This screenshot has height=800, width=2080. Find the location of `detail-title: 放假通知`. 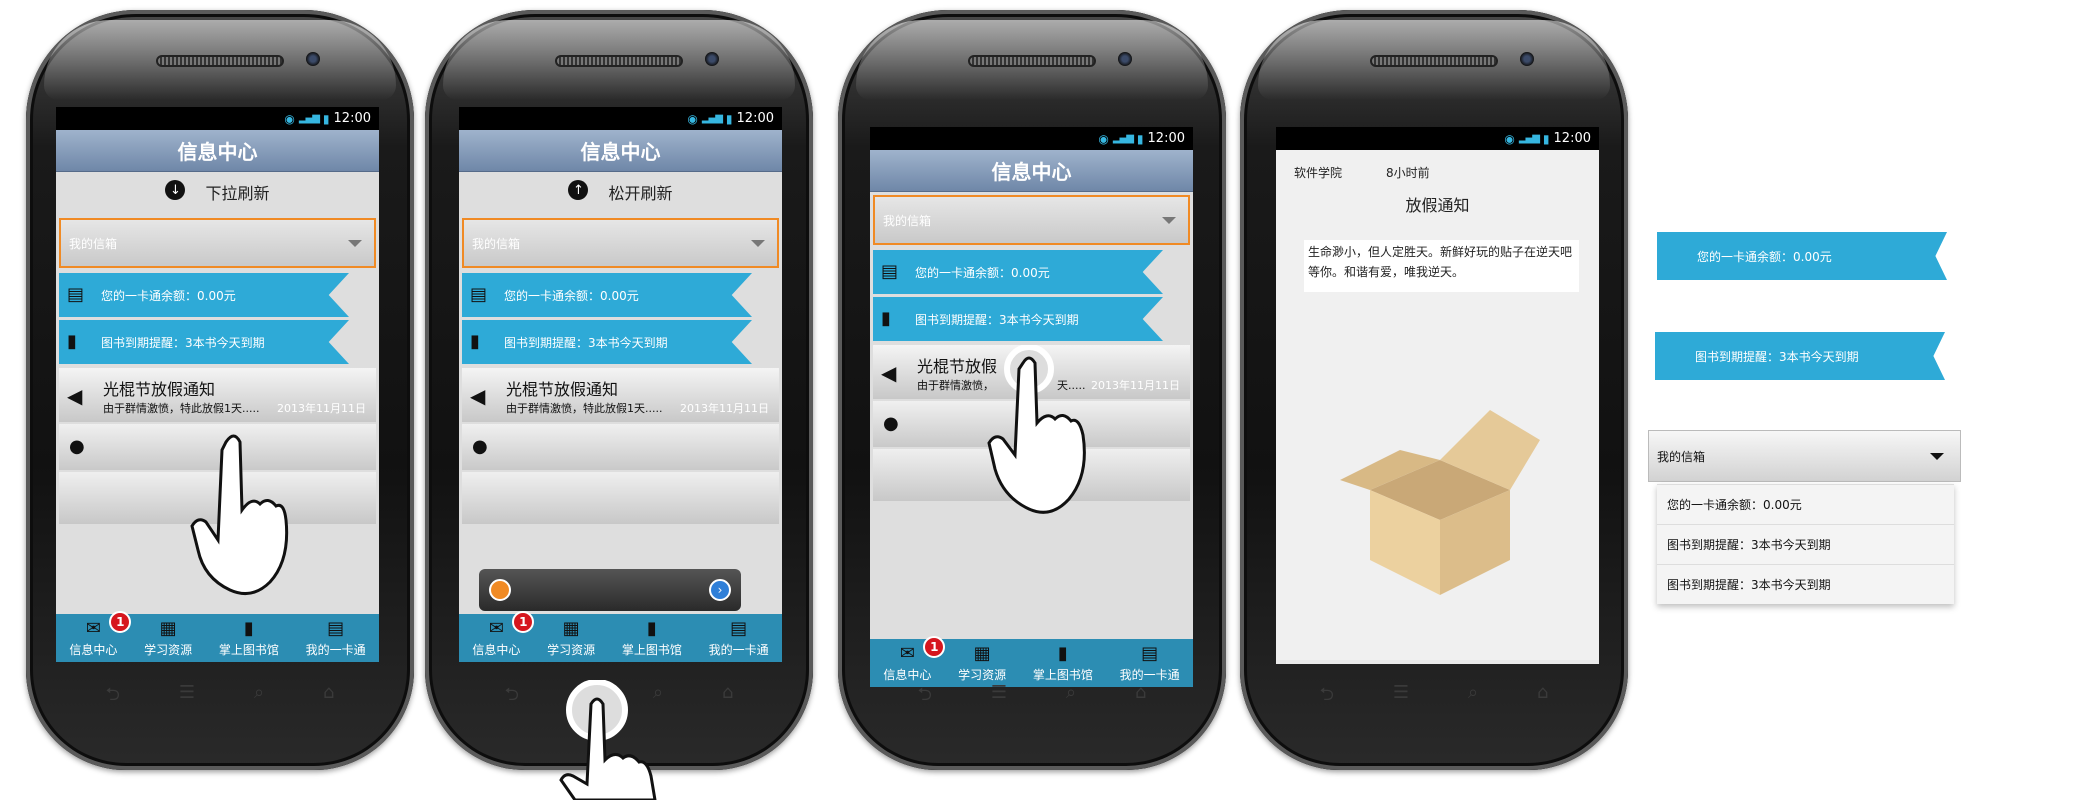

detail-title: 放假通知 is located at coordinates (1437, 205).